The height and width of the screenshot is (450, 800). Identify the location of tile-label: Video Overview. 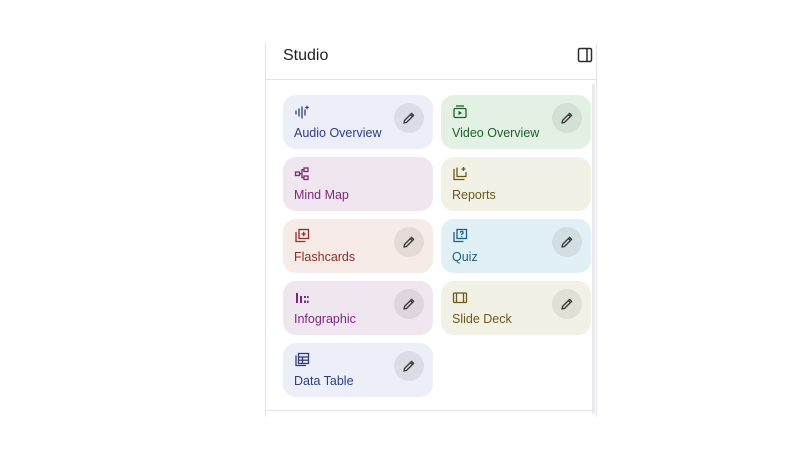
(496, 133).